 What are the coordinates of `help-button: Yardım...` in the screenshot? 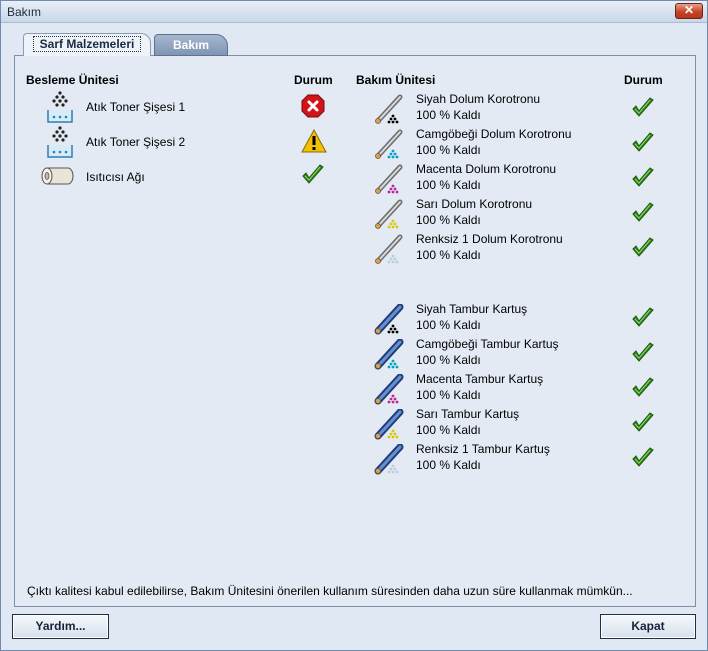 It's located at (60, 626).